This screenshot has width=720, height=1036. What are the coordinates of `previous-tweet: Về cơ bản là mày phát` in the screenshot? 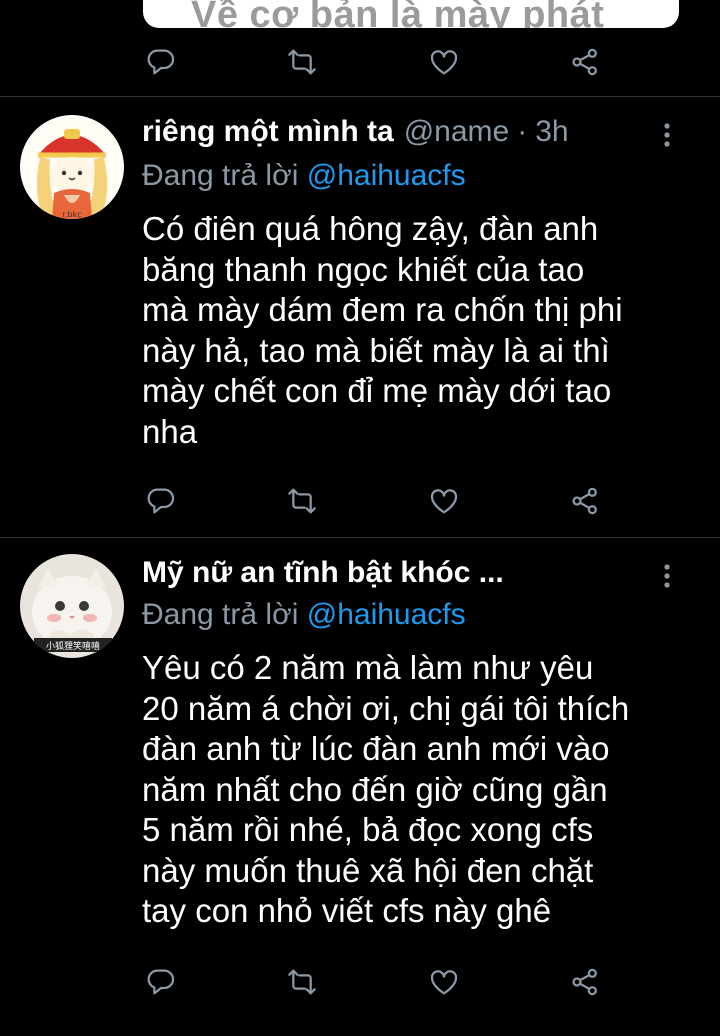 It's located at (360, 48).